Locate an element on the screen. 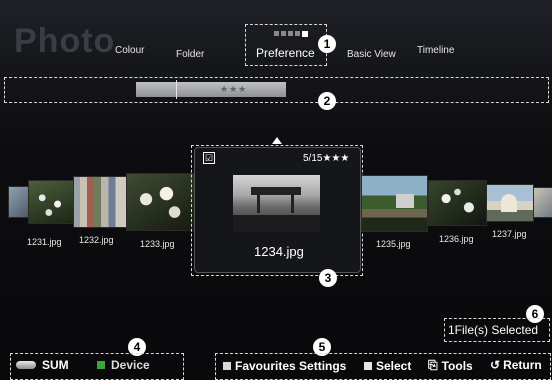  device-button: Device is located at coordinates (123, 365).